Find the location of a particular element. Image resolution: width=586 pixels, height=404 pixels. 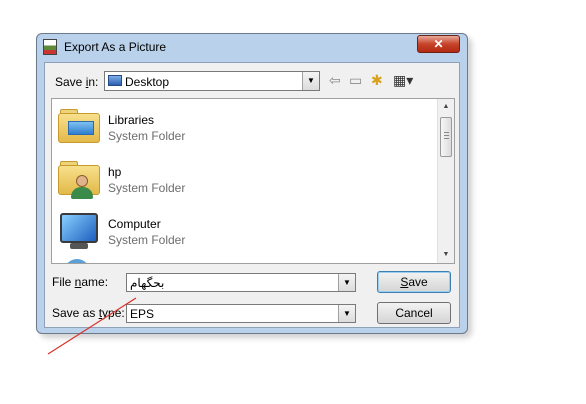

save-as-type-label: Save as type: is located at coordinates (88, 313).